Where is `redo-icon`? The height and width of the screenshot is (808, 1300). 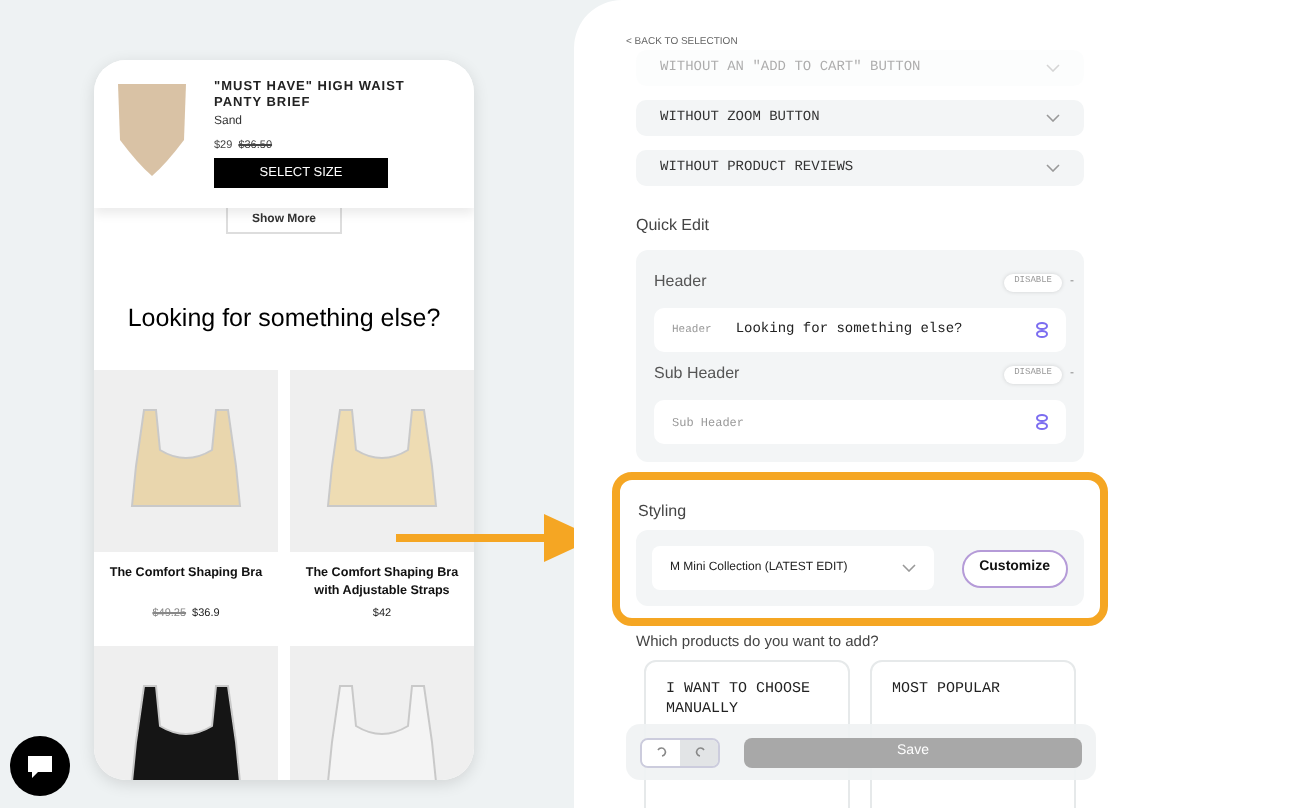
redo-icon is located at coordinates (699, 752).